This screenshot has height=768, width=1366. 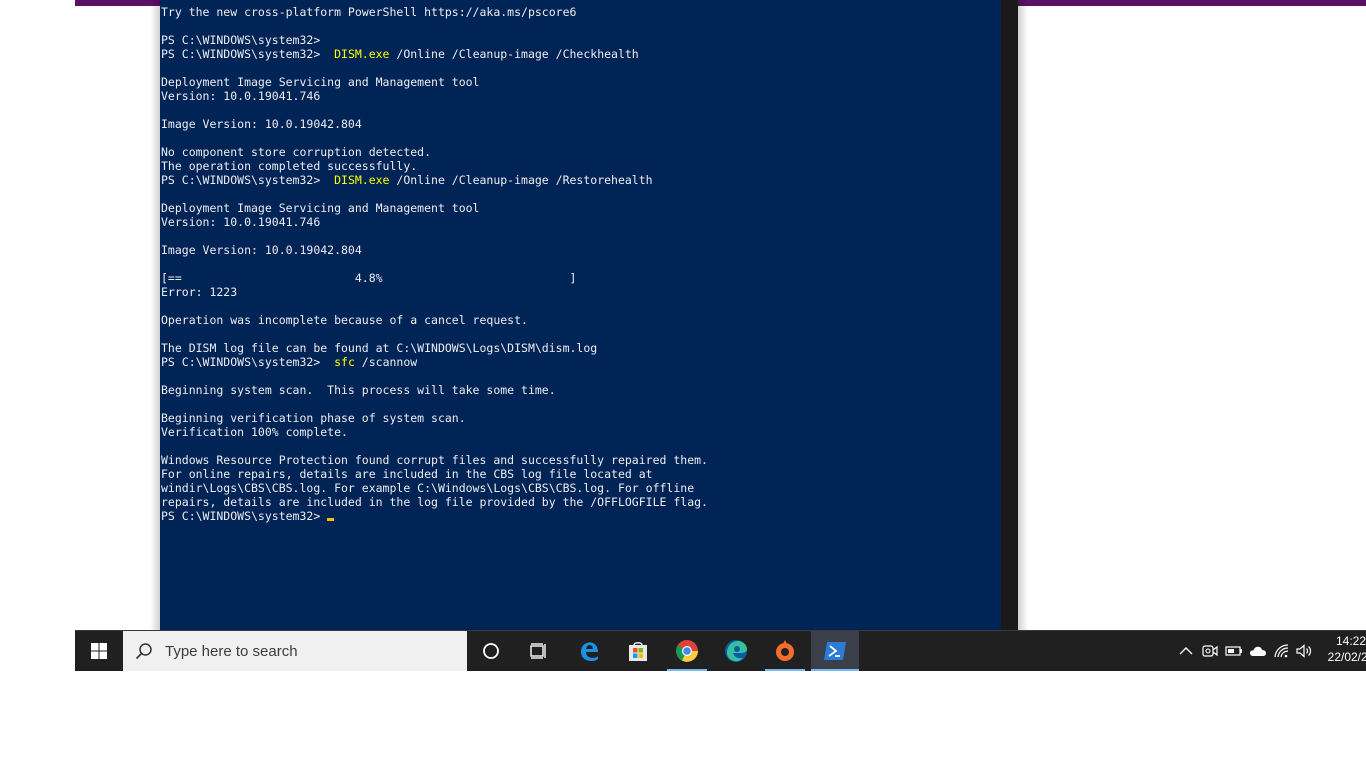 What do you see at coordinates (720, 630) in the screenshot?
I see `taskbar-border` at bounding box center [720, 630].